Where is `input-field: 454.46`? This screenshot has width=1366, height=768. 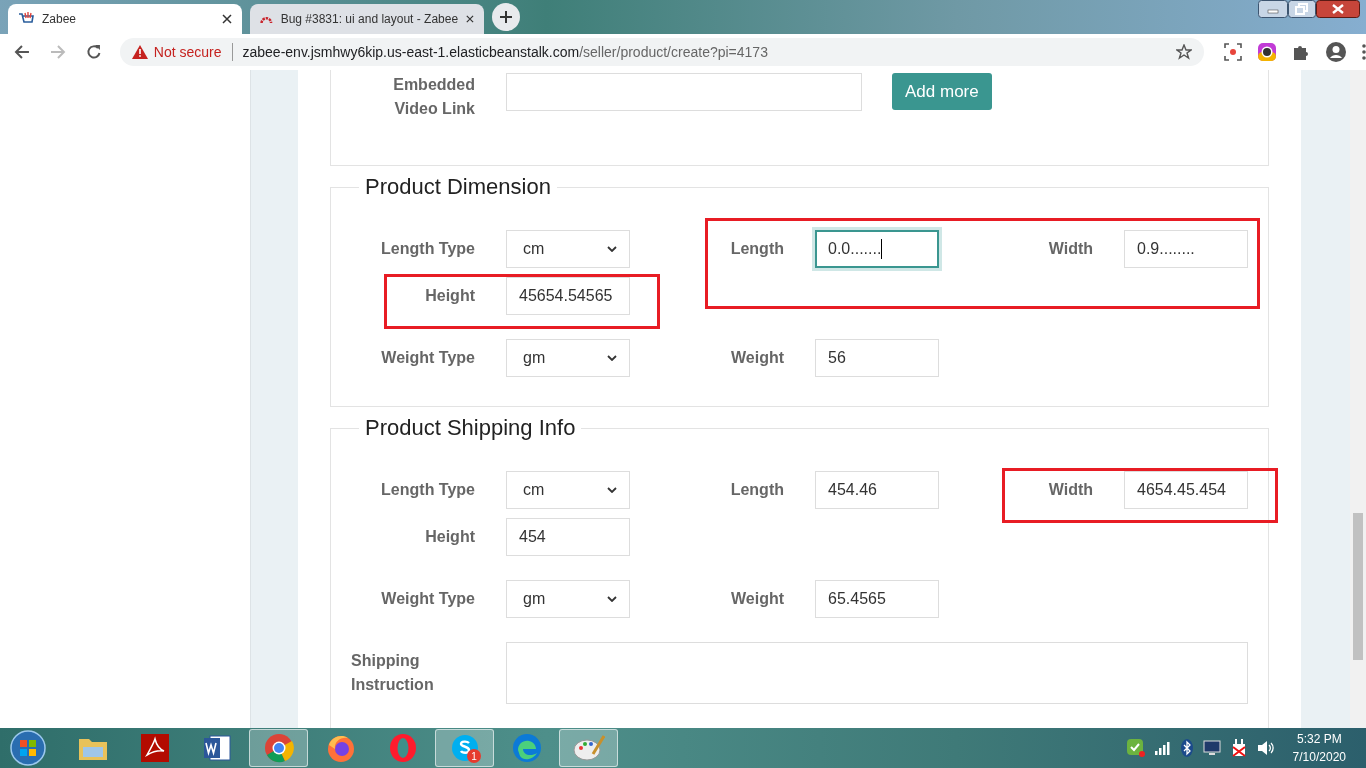 input-field: 454.46 is located at coordinates (877, 490).